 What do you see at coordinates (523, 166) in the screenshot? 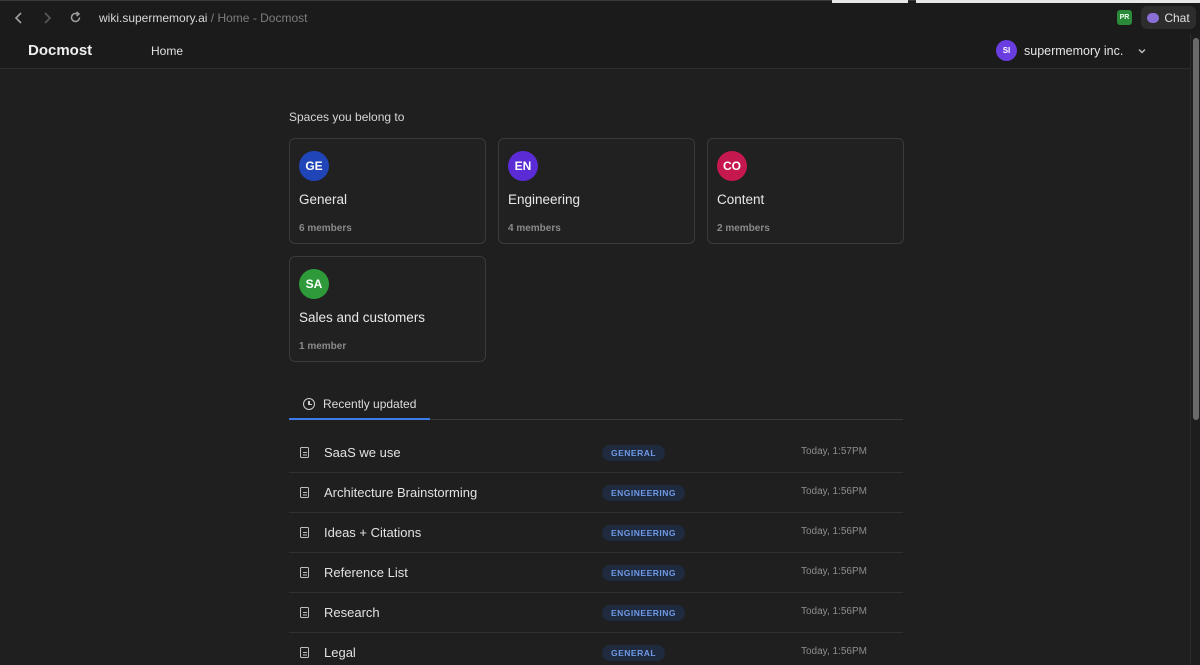
I see `space-avatar: EN` at bounding box center [523, 166].